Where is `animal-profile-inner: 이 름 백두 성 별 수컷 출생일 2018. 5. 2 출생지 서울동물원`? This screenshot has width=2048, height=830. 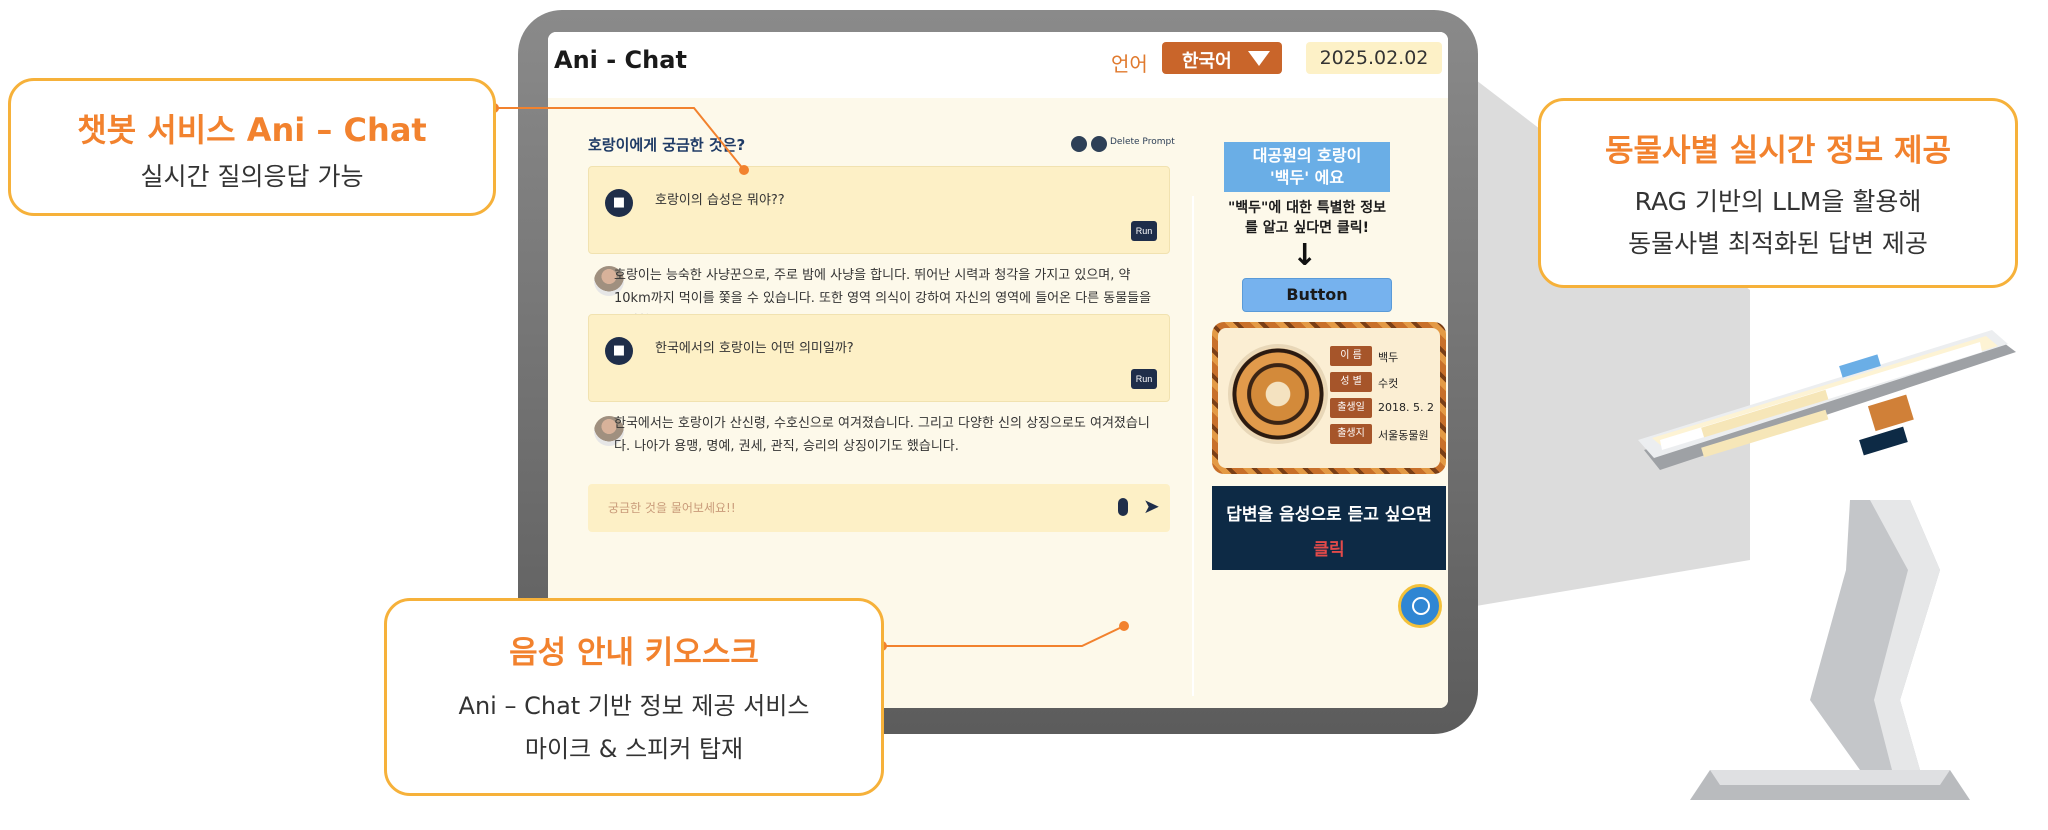
animal-profile-inner: 이 름 백두 성 별 수컷 출생일 2018. 5. 2 출생지 서울동물원 is located at coordinates (1329, 398).